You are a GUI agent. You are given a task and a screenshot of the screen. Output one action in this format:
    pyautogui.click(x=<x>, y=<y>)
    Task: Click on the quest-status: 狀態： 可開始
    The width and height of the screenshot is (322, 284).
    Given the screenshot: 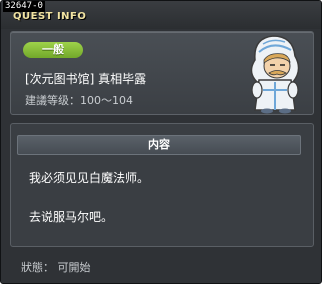 What is the action you would take?
    pyautogui.click(x=56, y=267)
    